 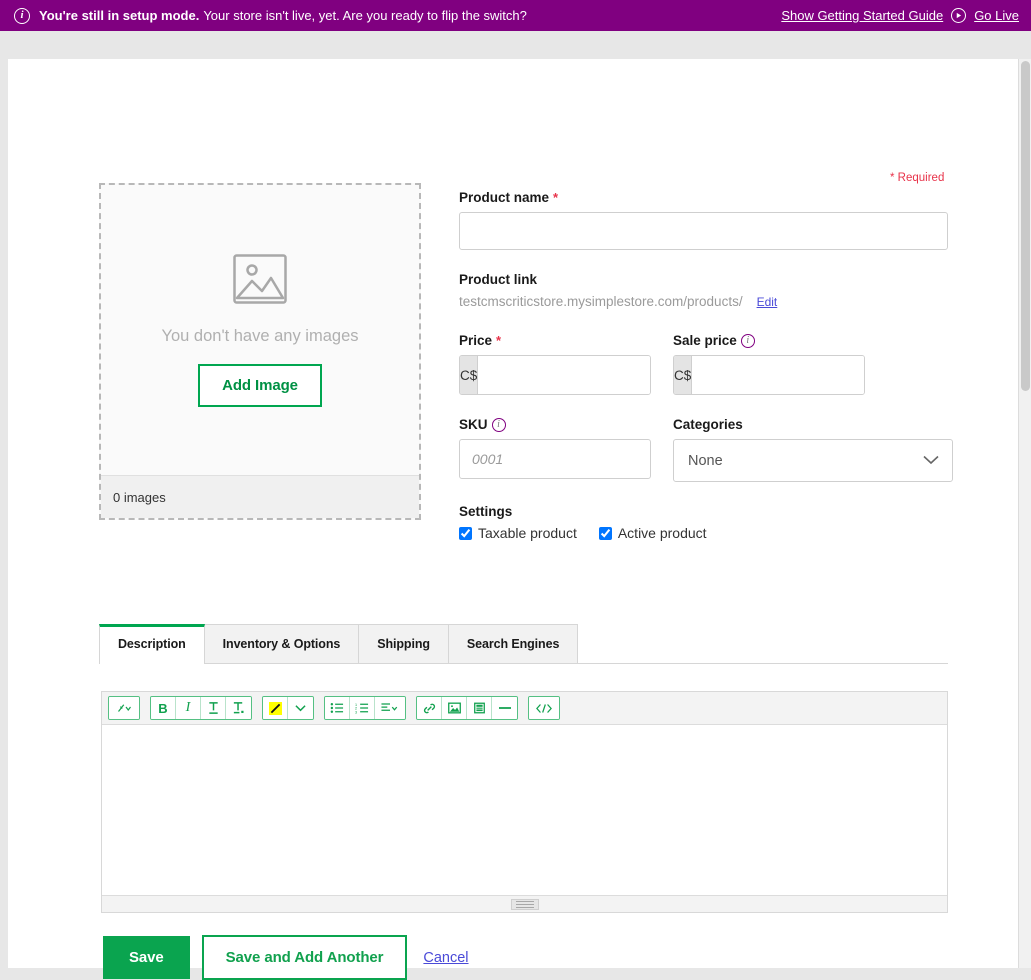 What do you see at coordinates (152, 644) in the screenshot?
I see `tab-description: Description` at bounding box center [152, 644].